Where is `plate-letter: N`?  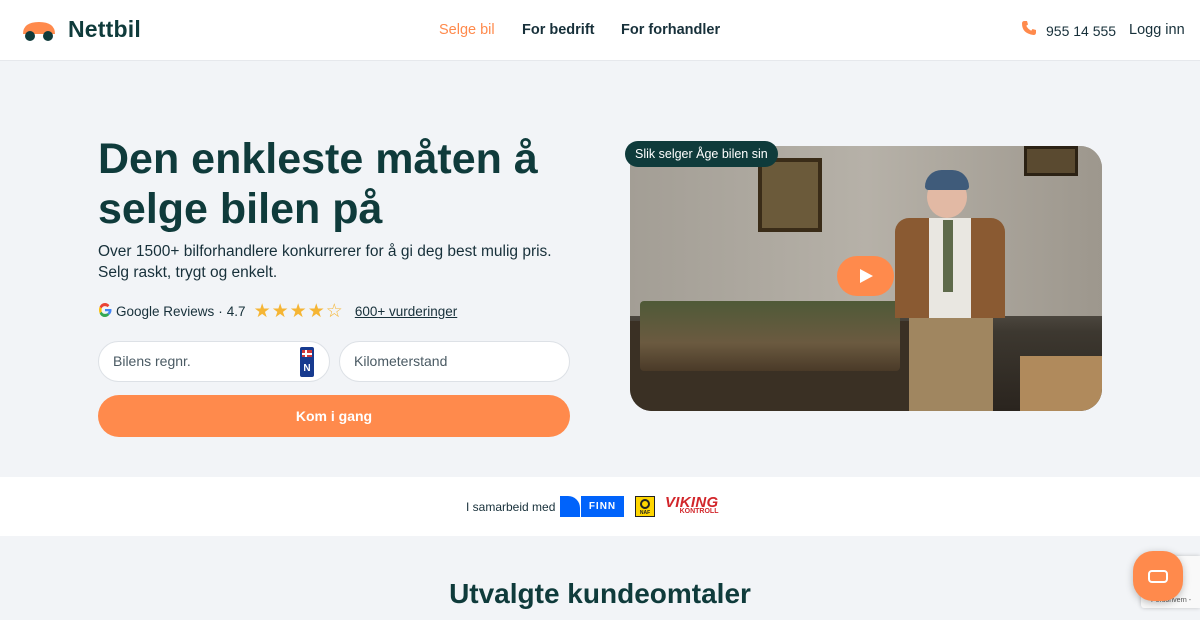
plate-letter: N is located at coordinates (307, 368).